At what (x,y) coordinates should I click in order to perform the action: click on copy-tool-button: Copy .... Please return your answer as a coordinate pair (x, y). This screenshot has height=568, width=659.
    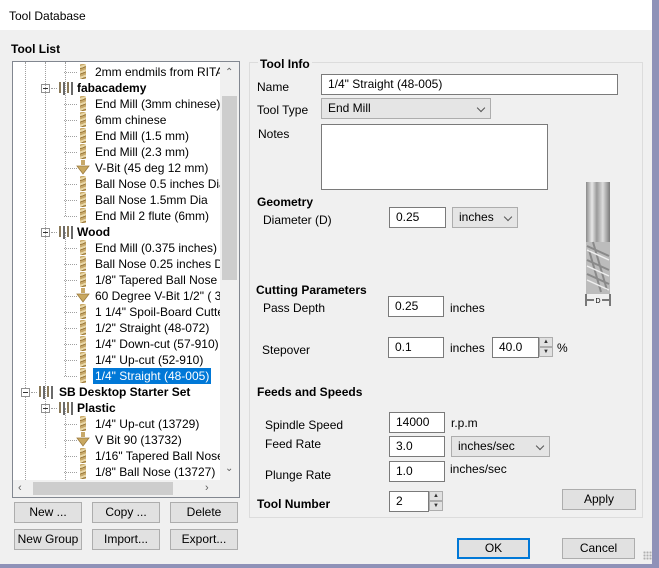
    Looking at the image, I should click on (126, 512).